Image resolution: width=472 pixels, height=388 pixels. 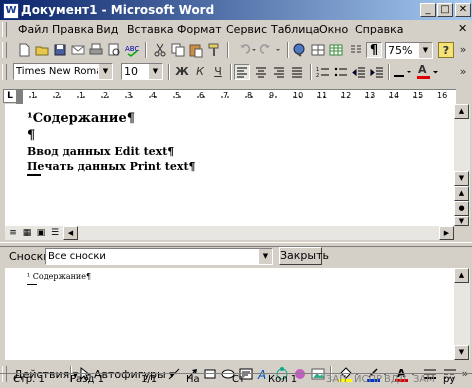 What do you see at coordinates (4, 29) in the screenshot?
I see `menu-grip` at bounding box center [4, 29].